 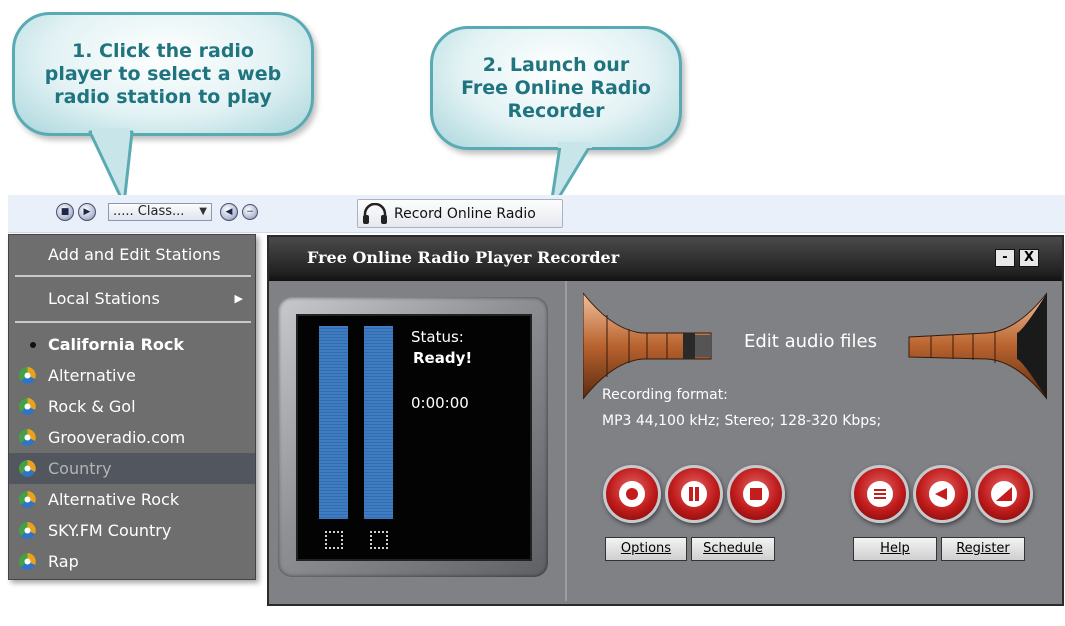 What do you see at coordinates (203, 211) in the screenshot?
I see `chevron-down-icon: ▼` at bounding box center [203, 211].